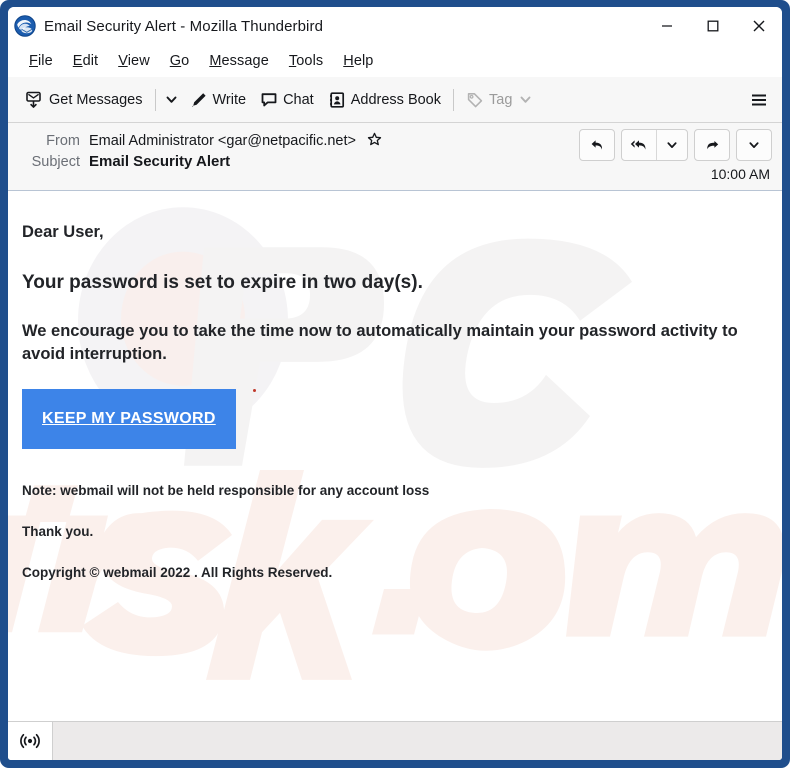 The image size is (790, 768). I want to click on reply-all-dropdown, so click(671, 145).